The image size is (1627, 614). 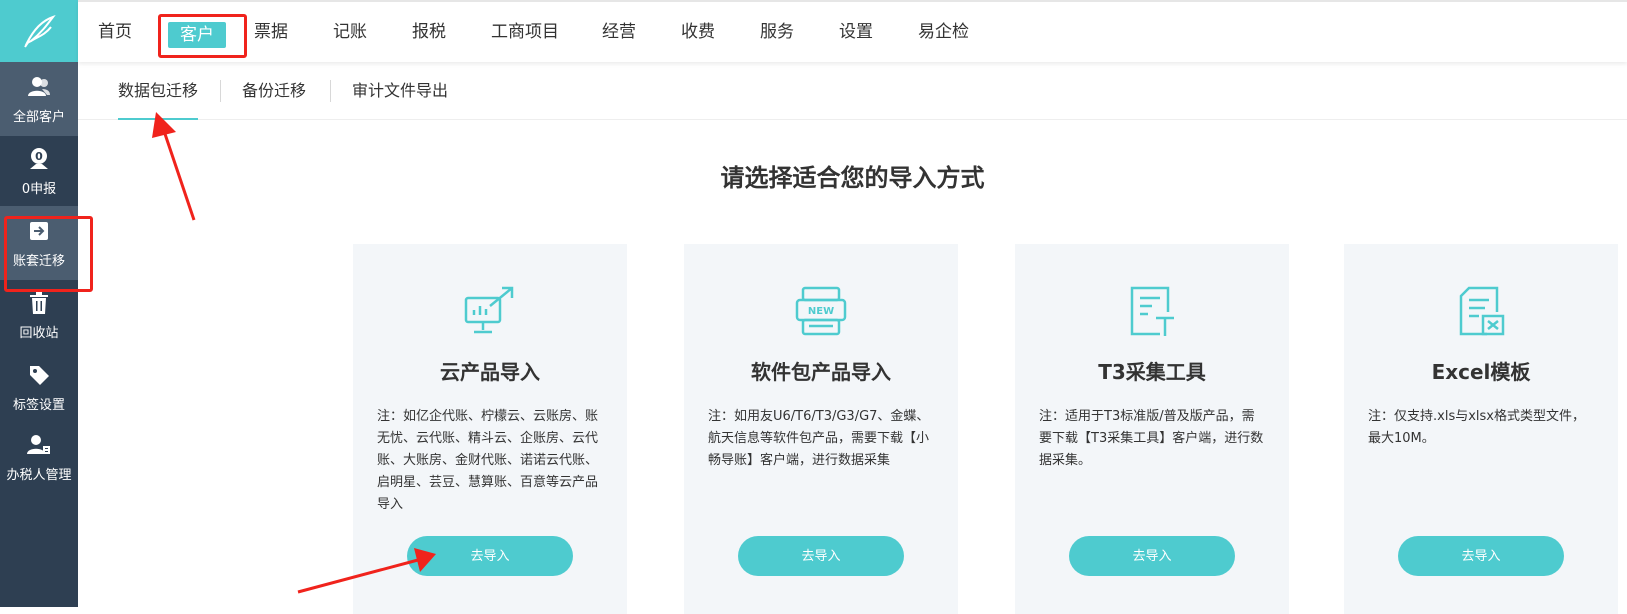 What do you see at coordinates (619, 32) in the screenshot?
I see `nav-item-operations: 经营` at bounding box center [619, 32].